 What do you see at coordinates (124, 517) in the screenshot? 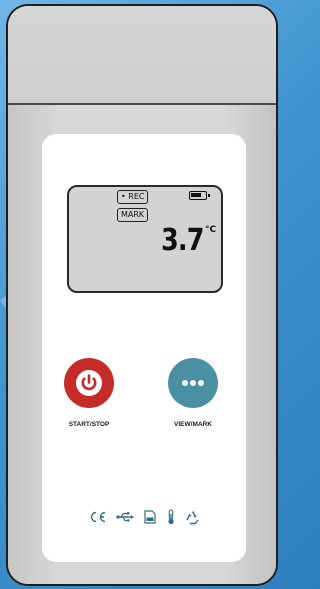
I see `usb-icon` at bounding box center [124, 517].